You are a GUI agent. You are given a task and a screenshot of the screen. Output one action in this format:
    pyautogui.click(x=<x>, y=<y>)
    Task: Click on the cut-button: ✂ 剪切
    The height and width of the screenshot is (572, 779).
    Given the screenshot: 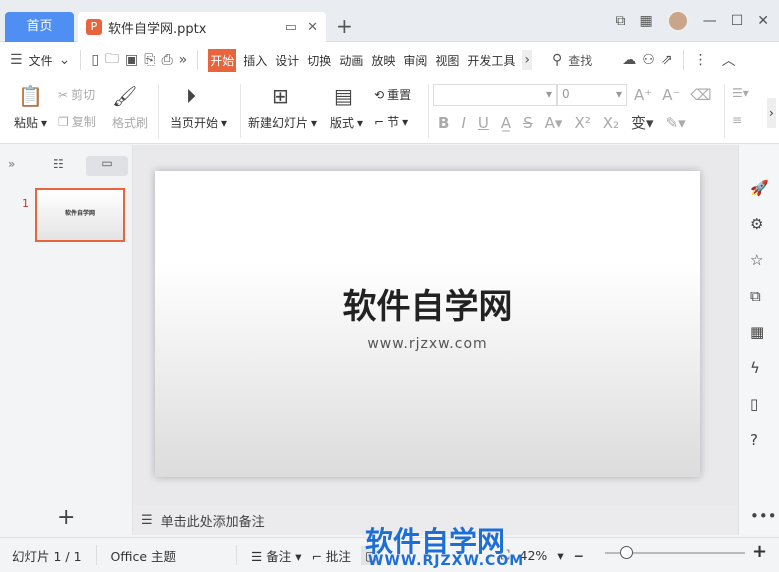 What is the action you would take?
    pyautogui.click(x=76, y=94)
    